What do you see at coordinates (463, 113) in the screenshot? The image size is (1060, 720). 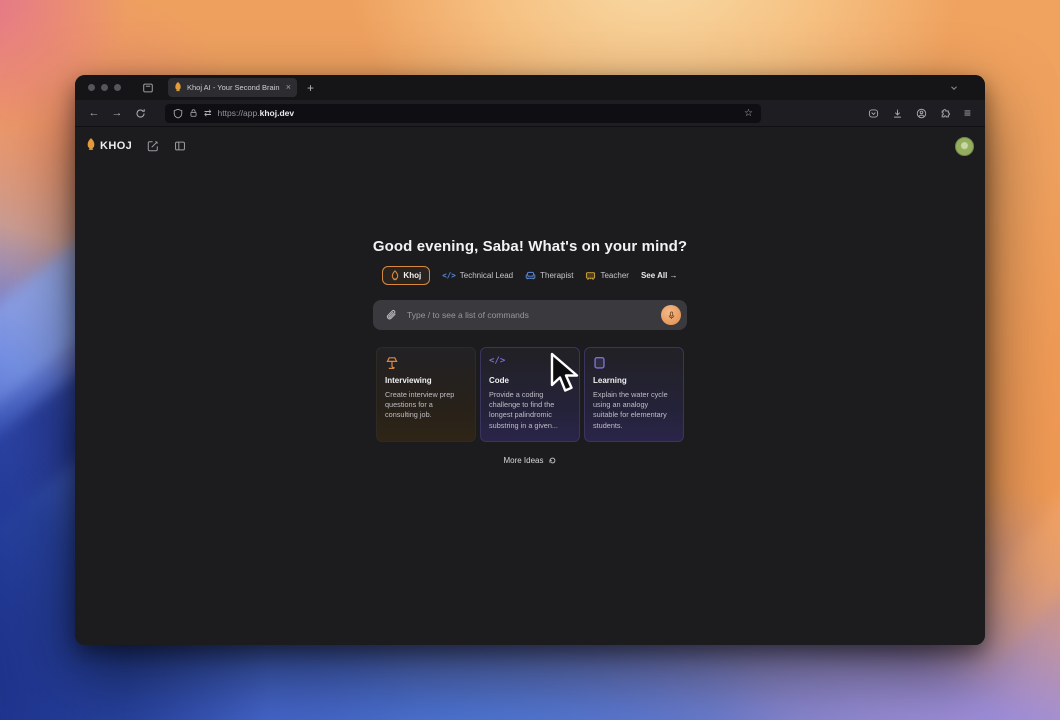 I see `address-bar: ⇄ https://app.khoj.dev ☆` at bounding box center [463, 113].